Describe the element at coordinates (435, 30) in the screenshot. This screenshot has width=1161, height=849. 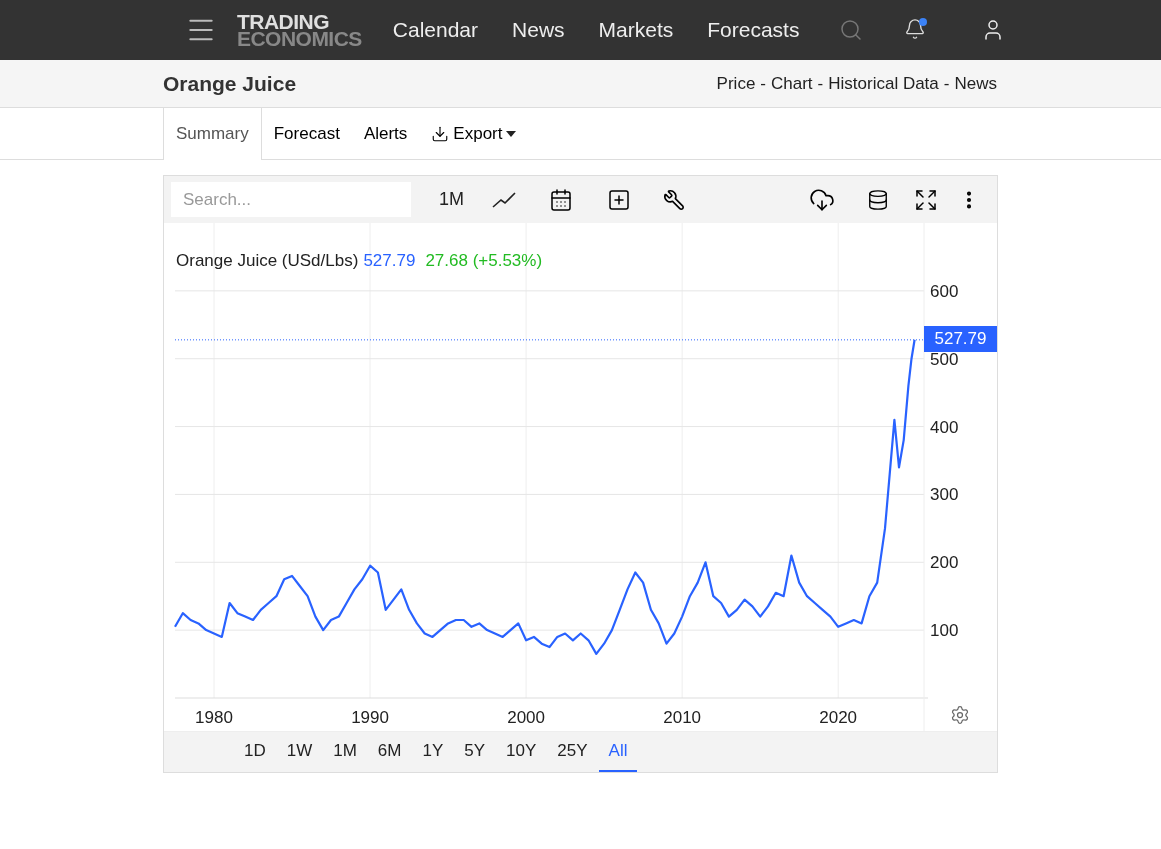
I see `nav-link: Calendar` at that location.